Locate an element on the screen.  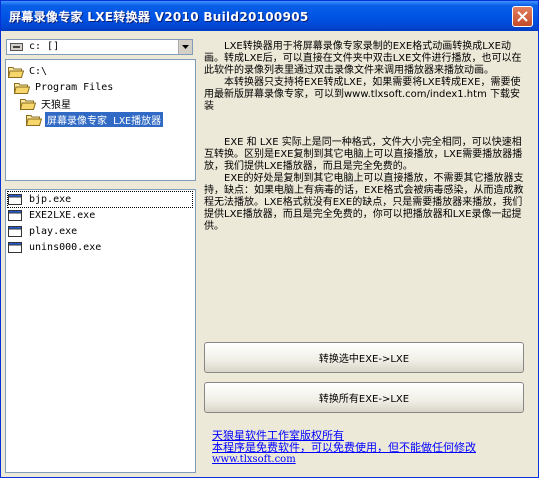
directory-item-tianlangxing: 天狼星 is located at coordinates (46, 103).